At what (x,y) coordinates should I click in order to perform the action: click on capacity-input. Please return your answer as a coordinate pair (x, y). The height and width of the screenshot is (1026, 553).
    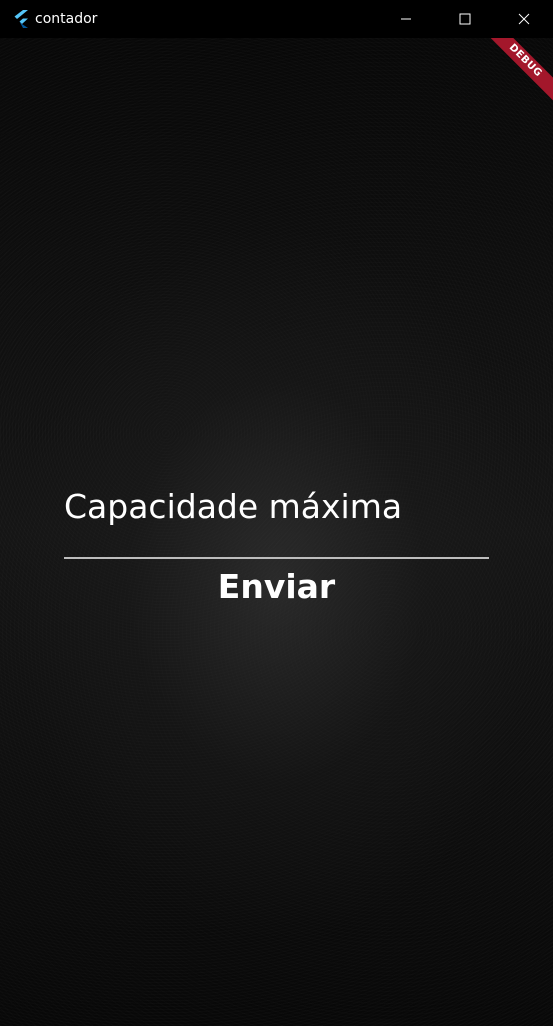
    Looking at the image, I should click on (276, 545).